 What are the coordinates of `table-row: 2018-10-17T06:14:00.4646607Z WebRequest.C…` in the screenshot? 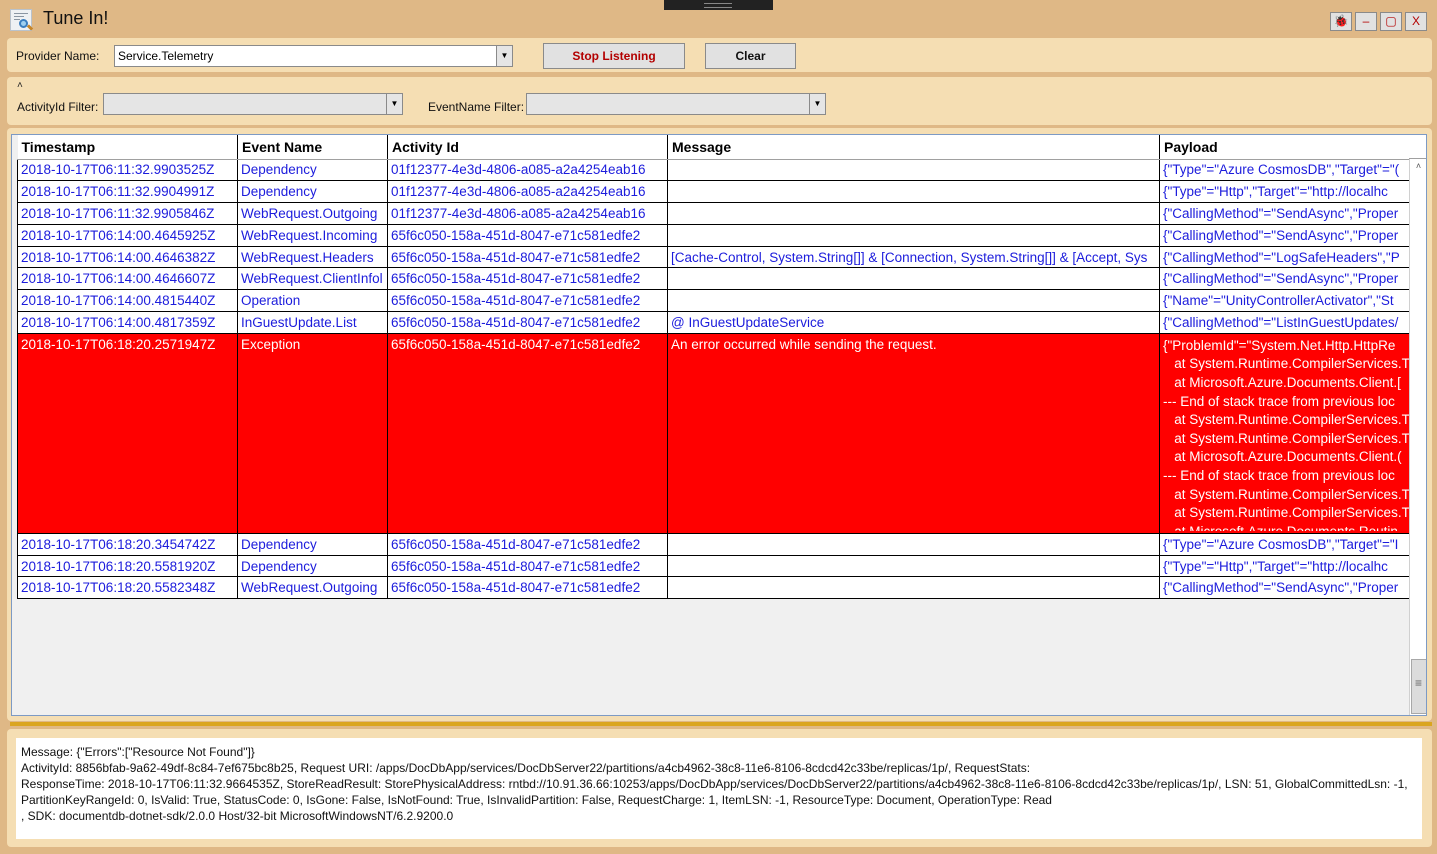 It's located at (715, 279).